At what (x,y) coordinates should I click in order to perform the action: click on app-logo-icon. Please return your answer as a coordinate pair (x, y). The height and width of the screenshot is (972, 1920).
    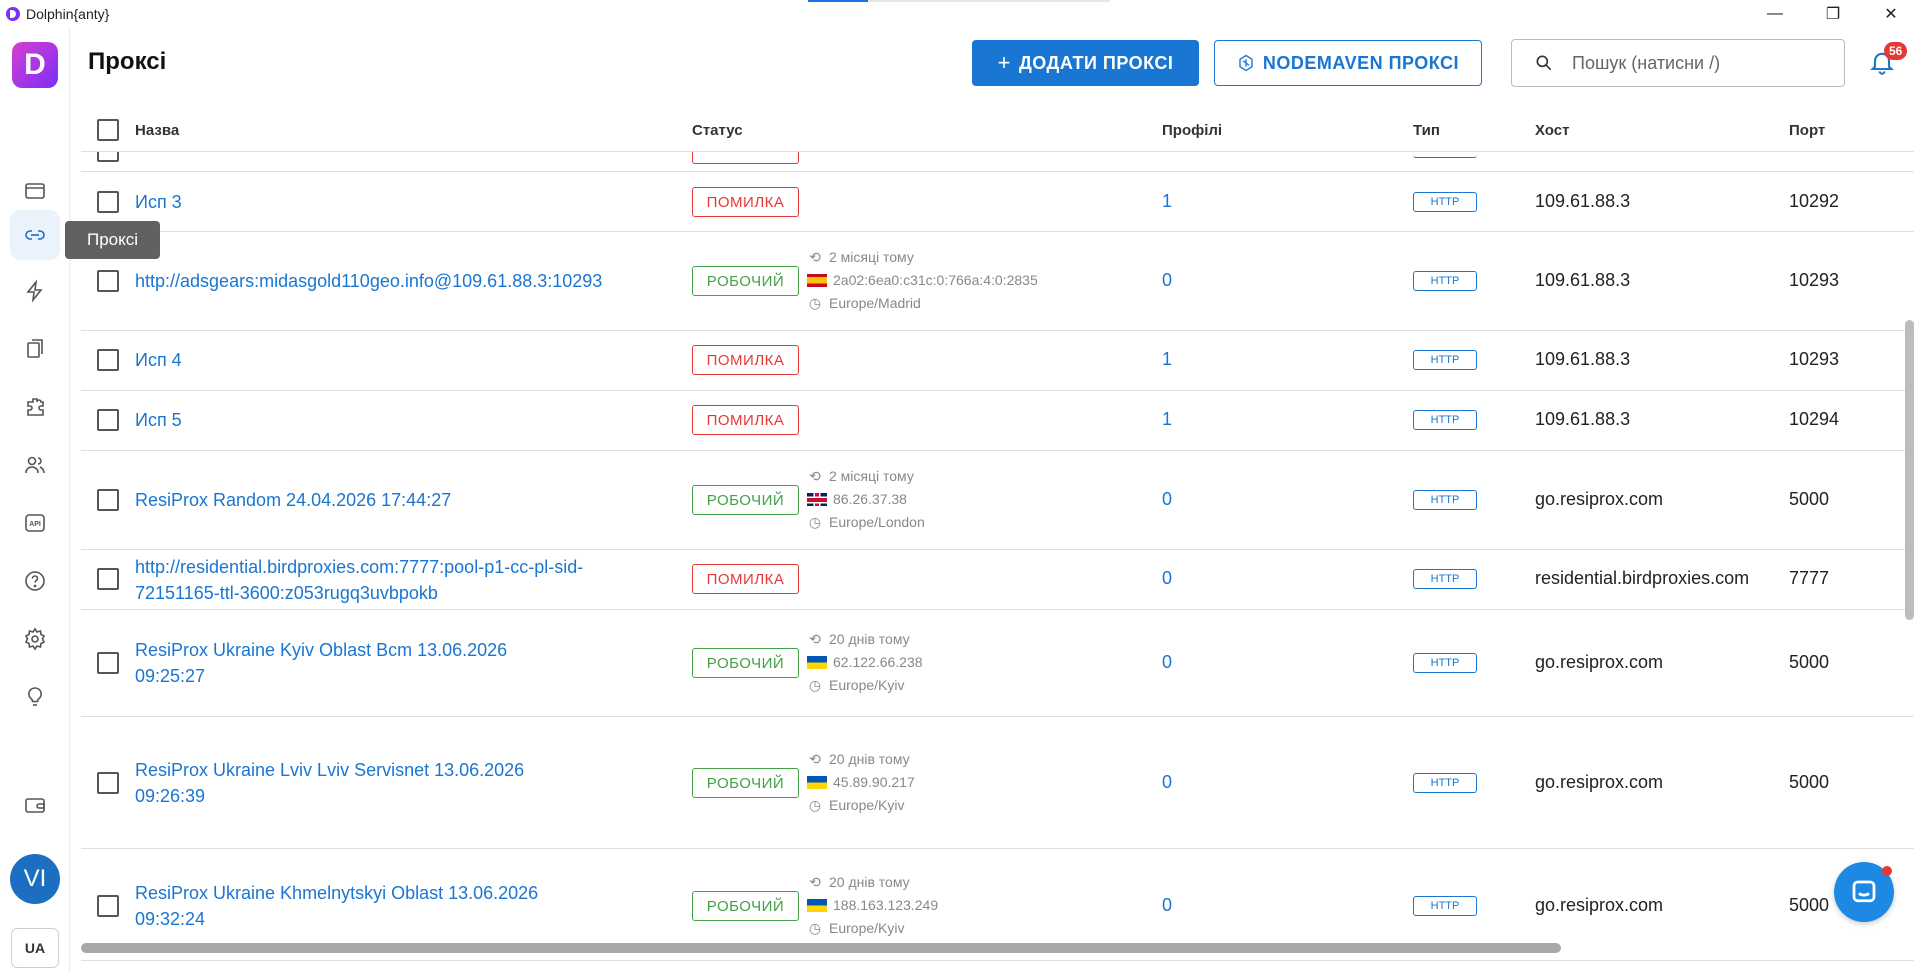
    Looking at the image, I should click on (13, 14).